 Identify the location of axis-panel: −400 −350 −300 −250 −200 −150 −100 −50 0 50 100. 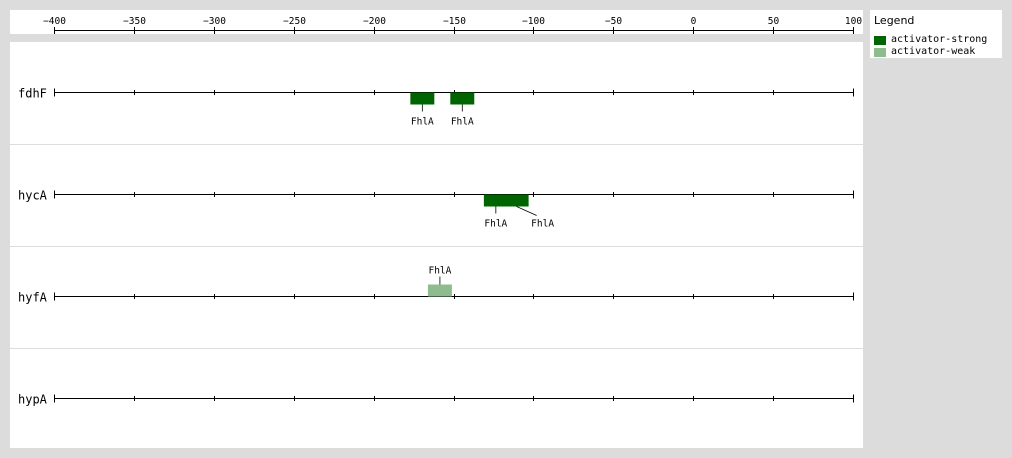
(436, 22).